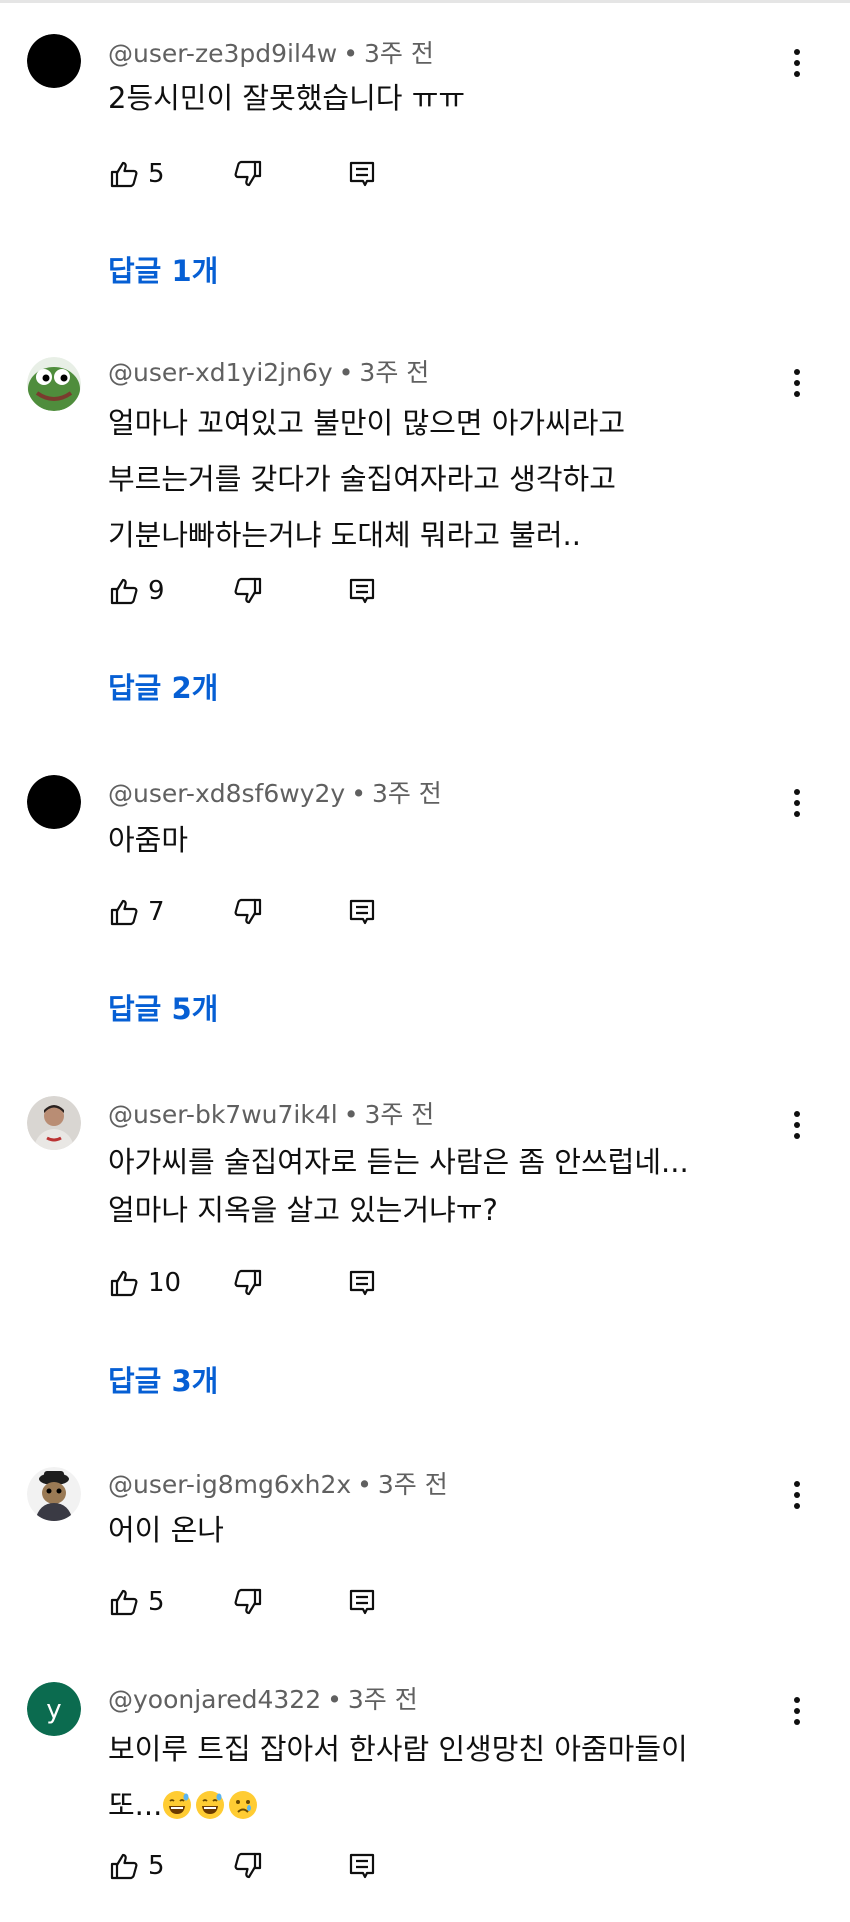  What do you see at coordinates (438, 1530) in the screenshot?
I see `comment-text: 어이 온나` at bounding box center [438, 1530].